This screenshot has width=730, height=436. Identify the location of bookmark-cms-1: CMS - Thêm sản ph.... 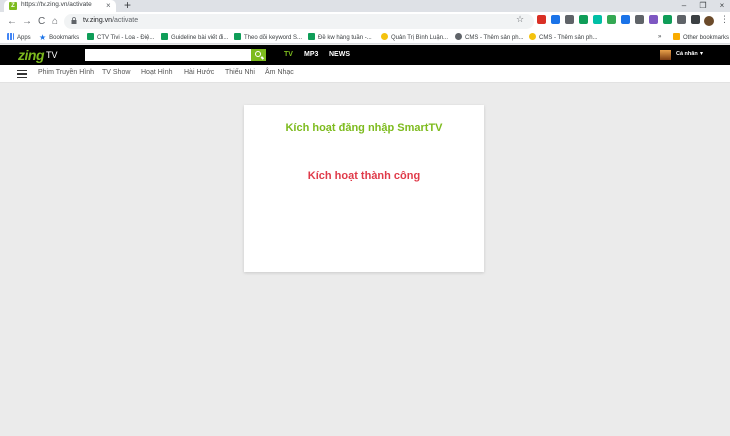
(489, 37).